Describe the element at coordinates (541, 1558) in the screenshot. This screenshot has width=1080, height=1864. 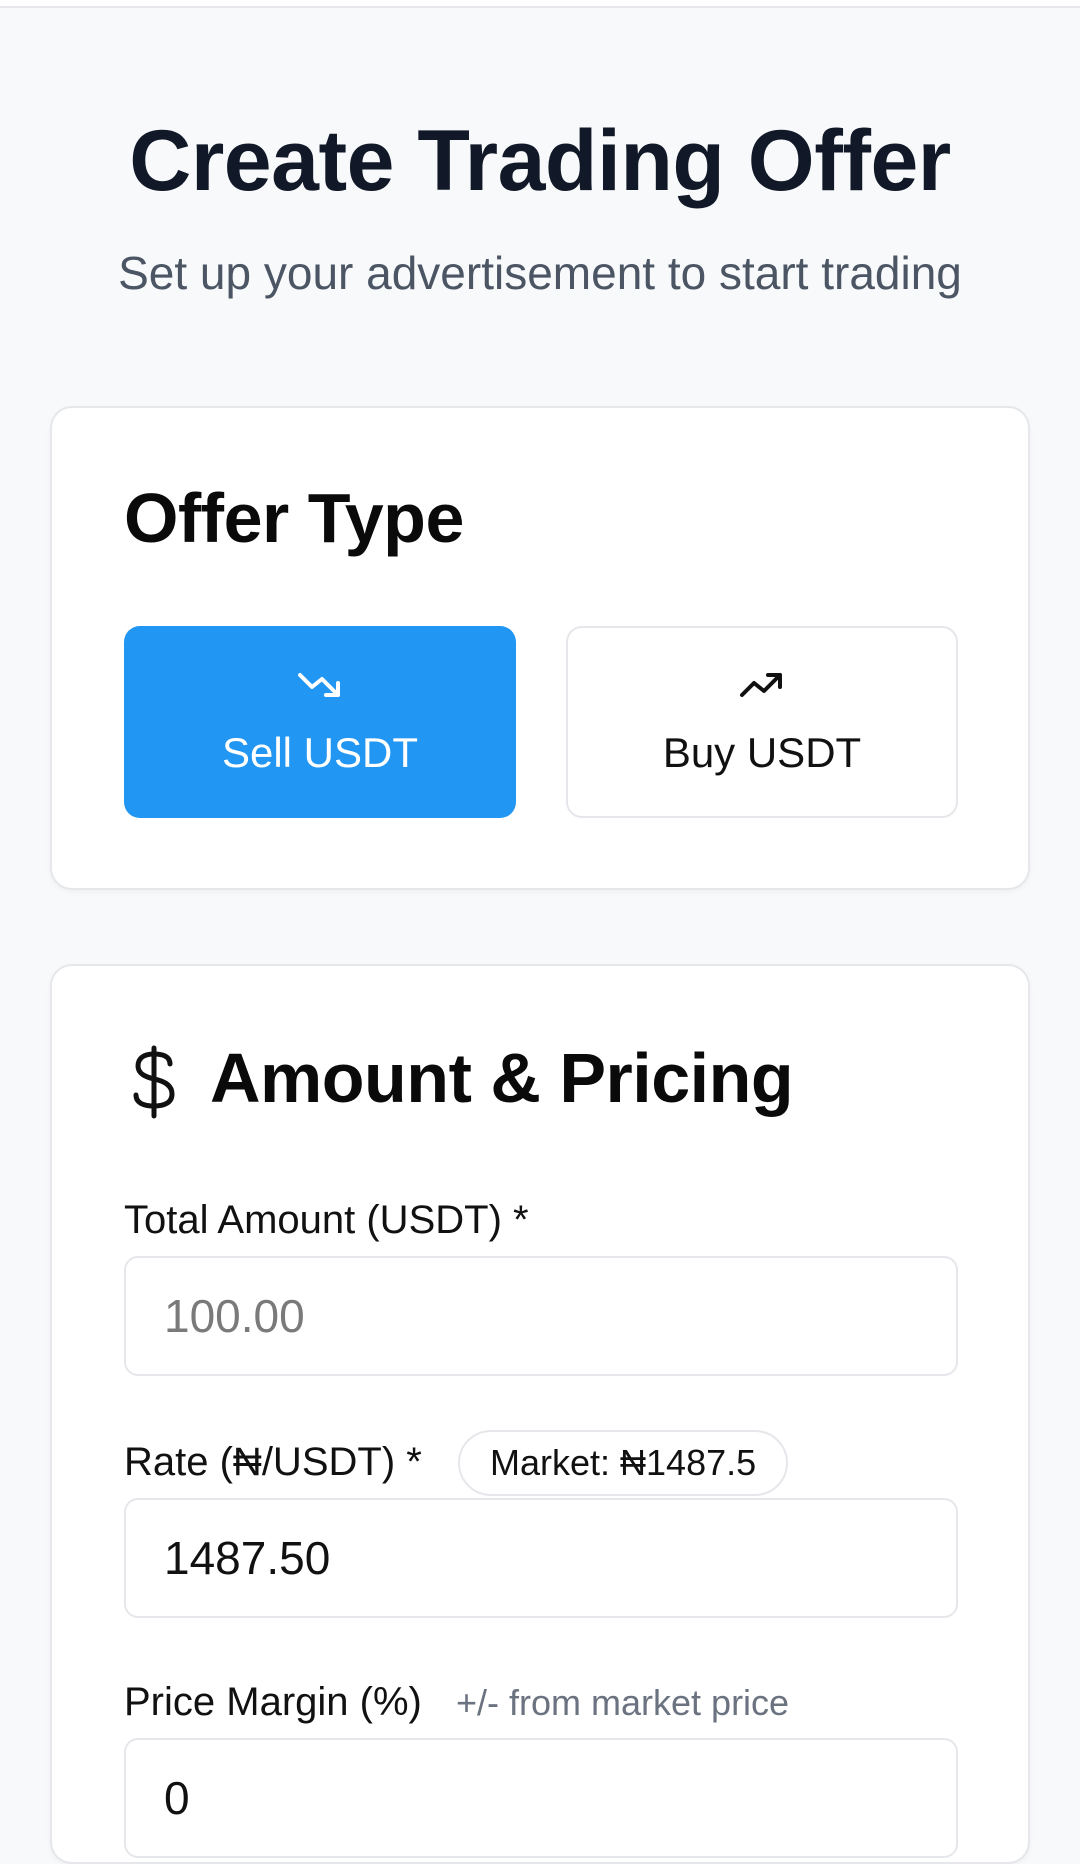
I see `rate-input: 1487.50` at that location.